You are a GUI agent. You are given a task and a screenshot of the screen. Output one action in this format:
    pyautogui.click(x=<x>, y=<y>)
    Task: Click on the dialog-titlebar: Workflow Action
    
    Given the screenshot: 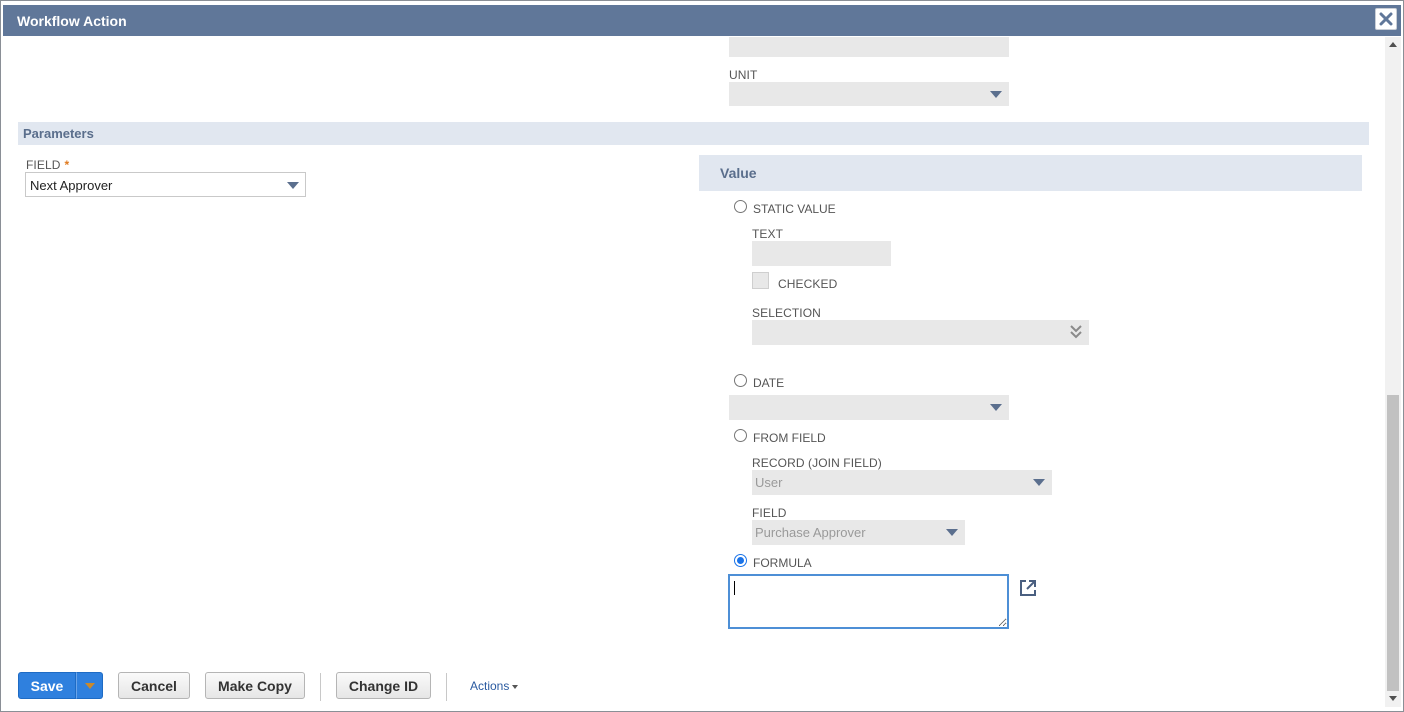 What is the action you would take?
    pyautogui.click(x=702, y=20)
    